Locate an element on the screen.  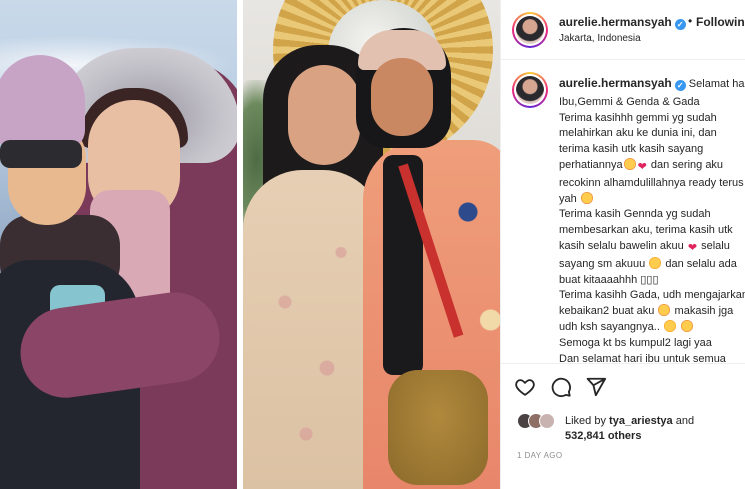
caption-line: Semoga kt bs kumpul2 lagi yaa is located at coordinates (635, 342).